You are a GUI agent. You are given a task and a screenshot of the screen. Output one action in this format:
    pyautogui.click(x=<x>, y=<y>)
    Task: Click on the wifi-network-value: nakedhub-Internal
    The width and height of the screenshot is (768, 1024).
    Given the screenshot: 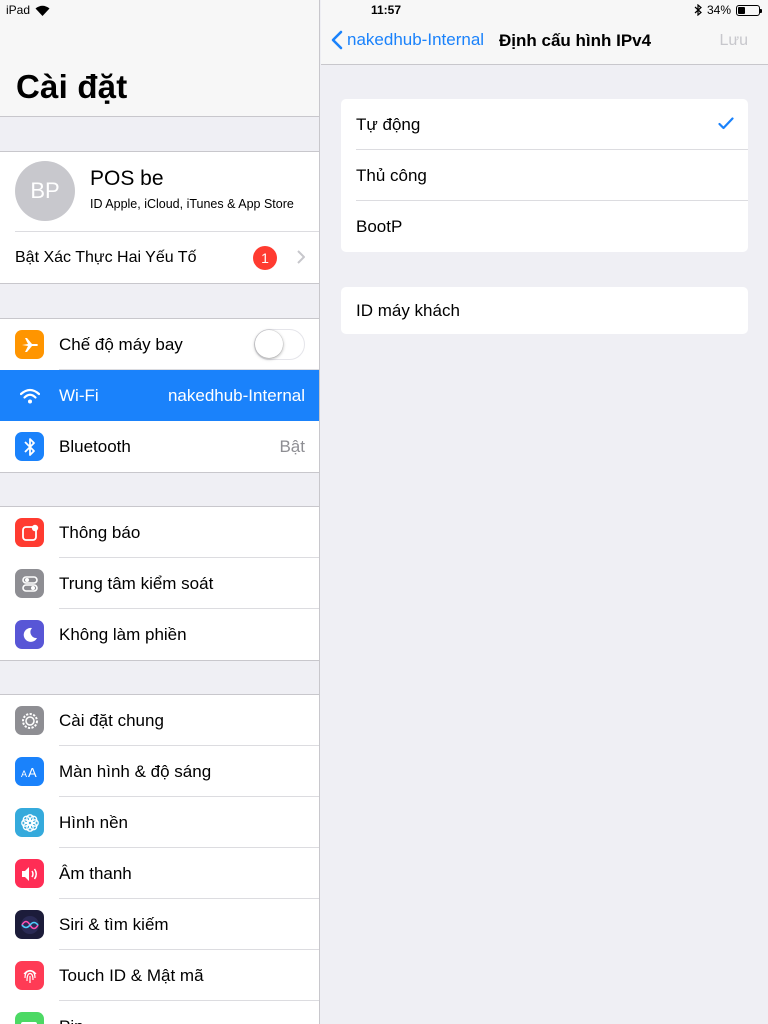 What is the action you would take?
    pyautogui.click(x=236, y=395)
    